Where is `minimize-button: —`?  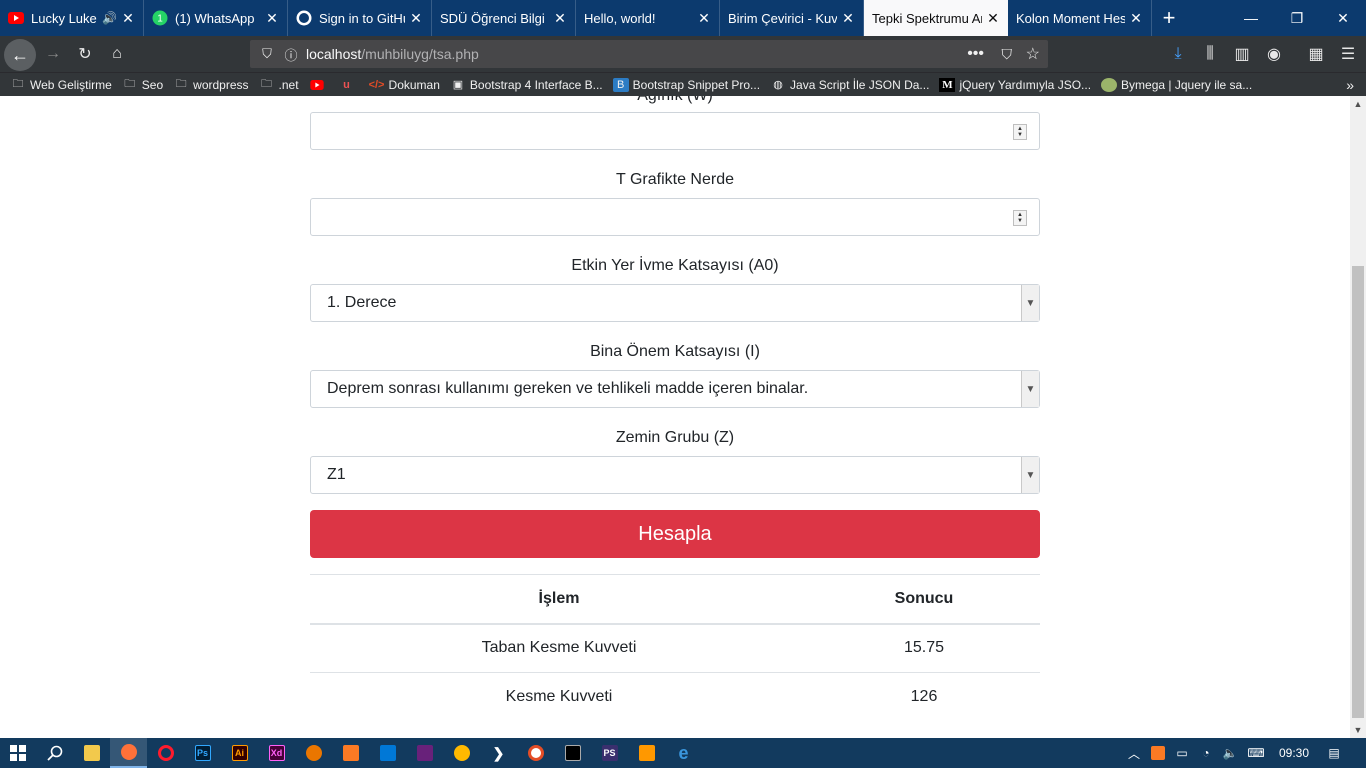
minimize-button: — is located at coordinates (1251, 18).